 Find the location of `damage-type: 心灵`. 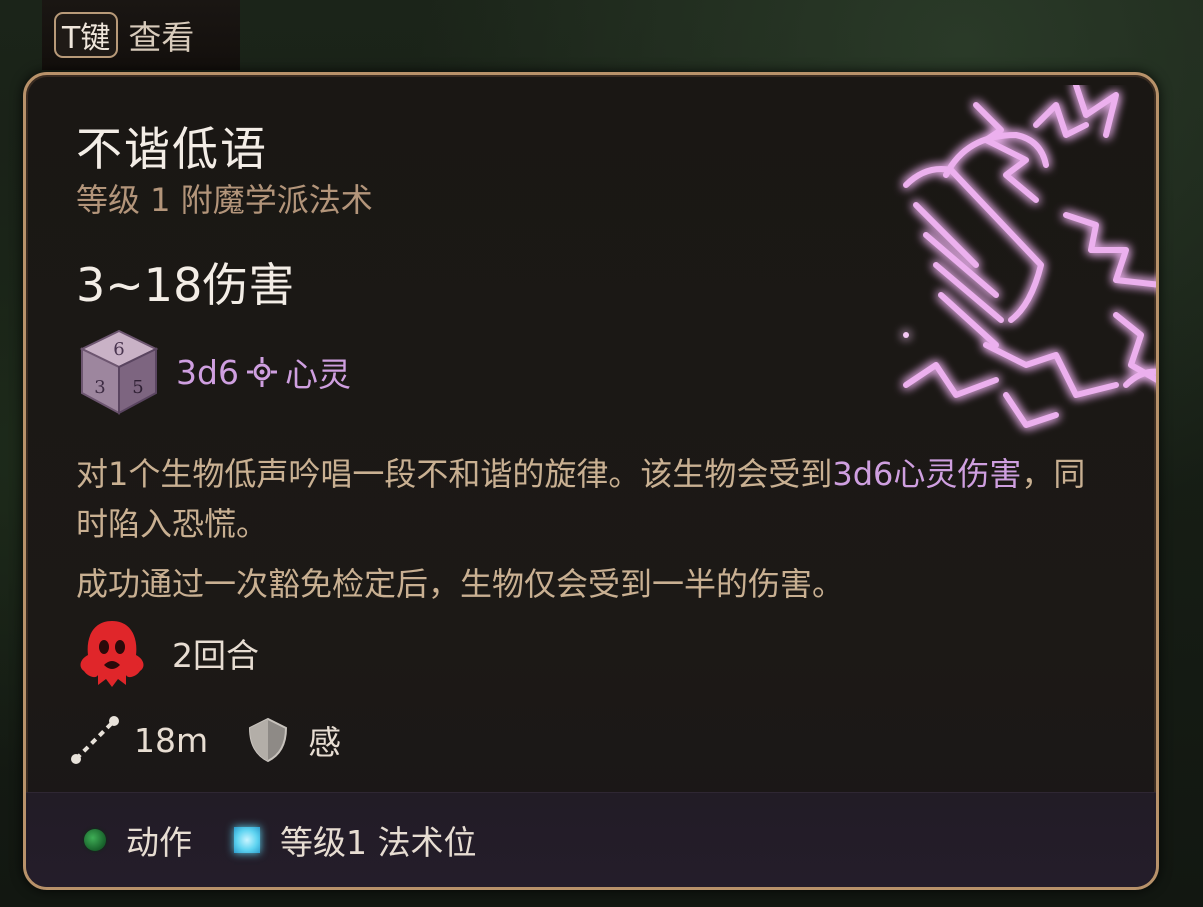

damage-type: 心灵 is located at coordinates (317, 374).